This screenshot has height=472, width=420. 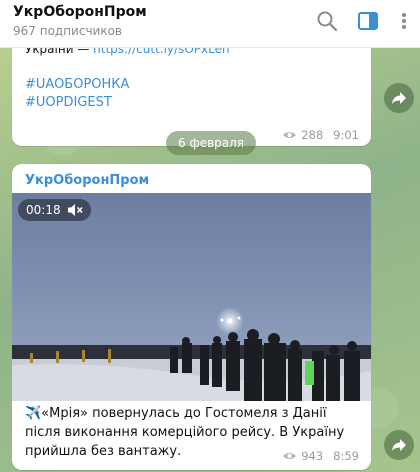 What do you see at coordinates (75, 210) in the screenshot?
I see `mute-icon` at bounding box center [75, 210].